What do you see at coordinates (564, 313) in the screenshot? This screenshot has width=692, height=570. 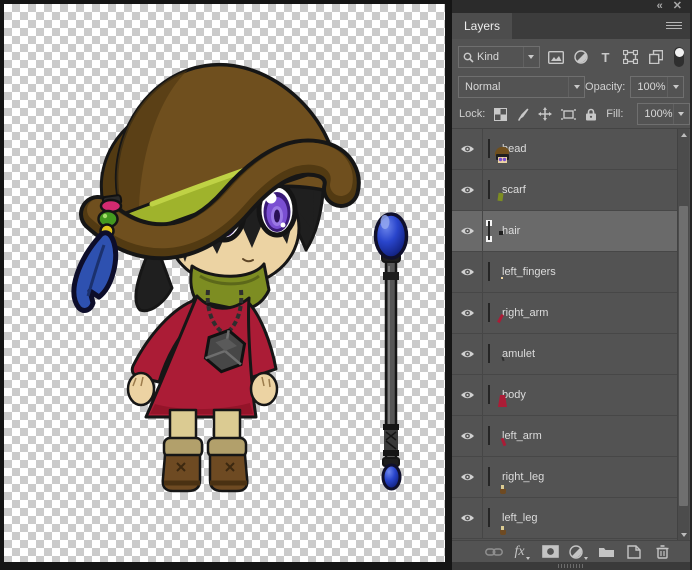 I see `layer-row-right-arm: right_arm` at bounding box center [564, 313].